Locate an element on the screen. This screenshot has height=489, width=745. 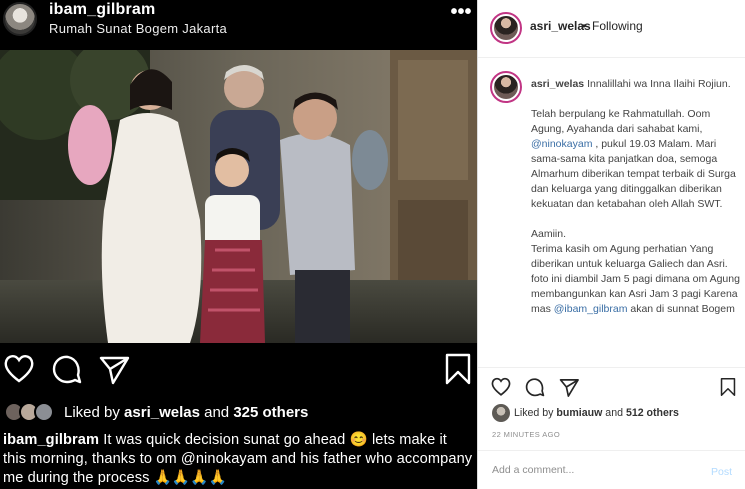
caption-p1-text: Innalillahi wa Inna Ilaihi Rojiun. is located at coordinates (659, 84).